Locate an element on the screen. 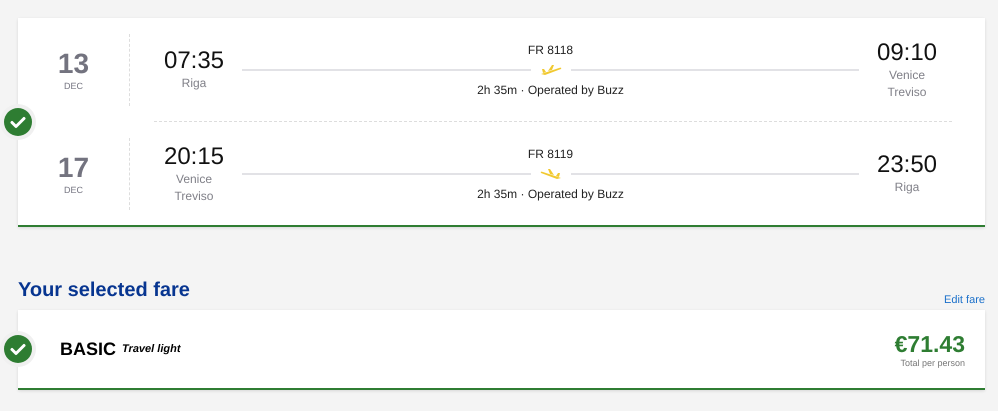 The width and height of the screenshot is (998, 411). section-title: Your selected fare is located at coordinates (104, 290).